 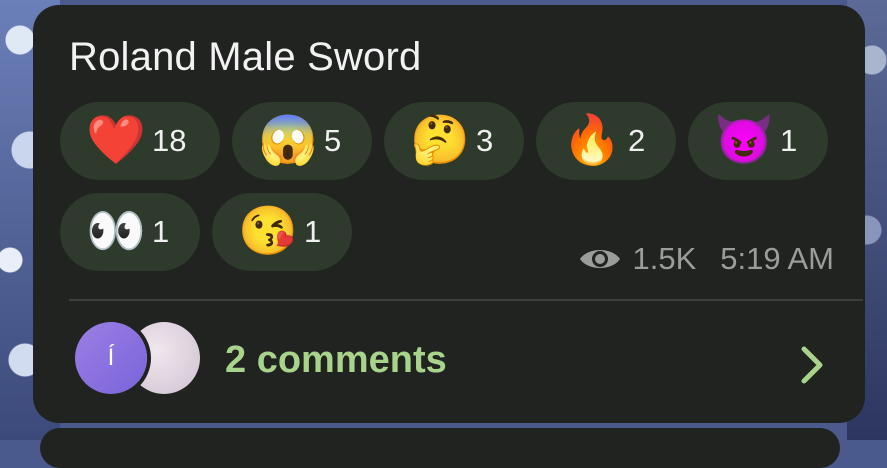 I want to click on reaction-kiss: 😘 1, so click(x=282, y=232).